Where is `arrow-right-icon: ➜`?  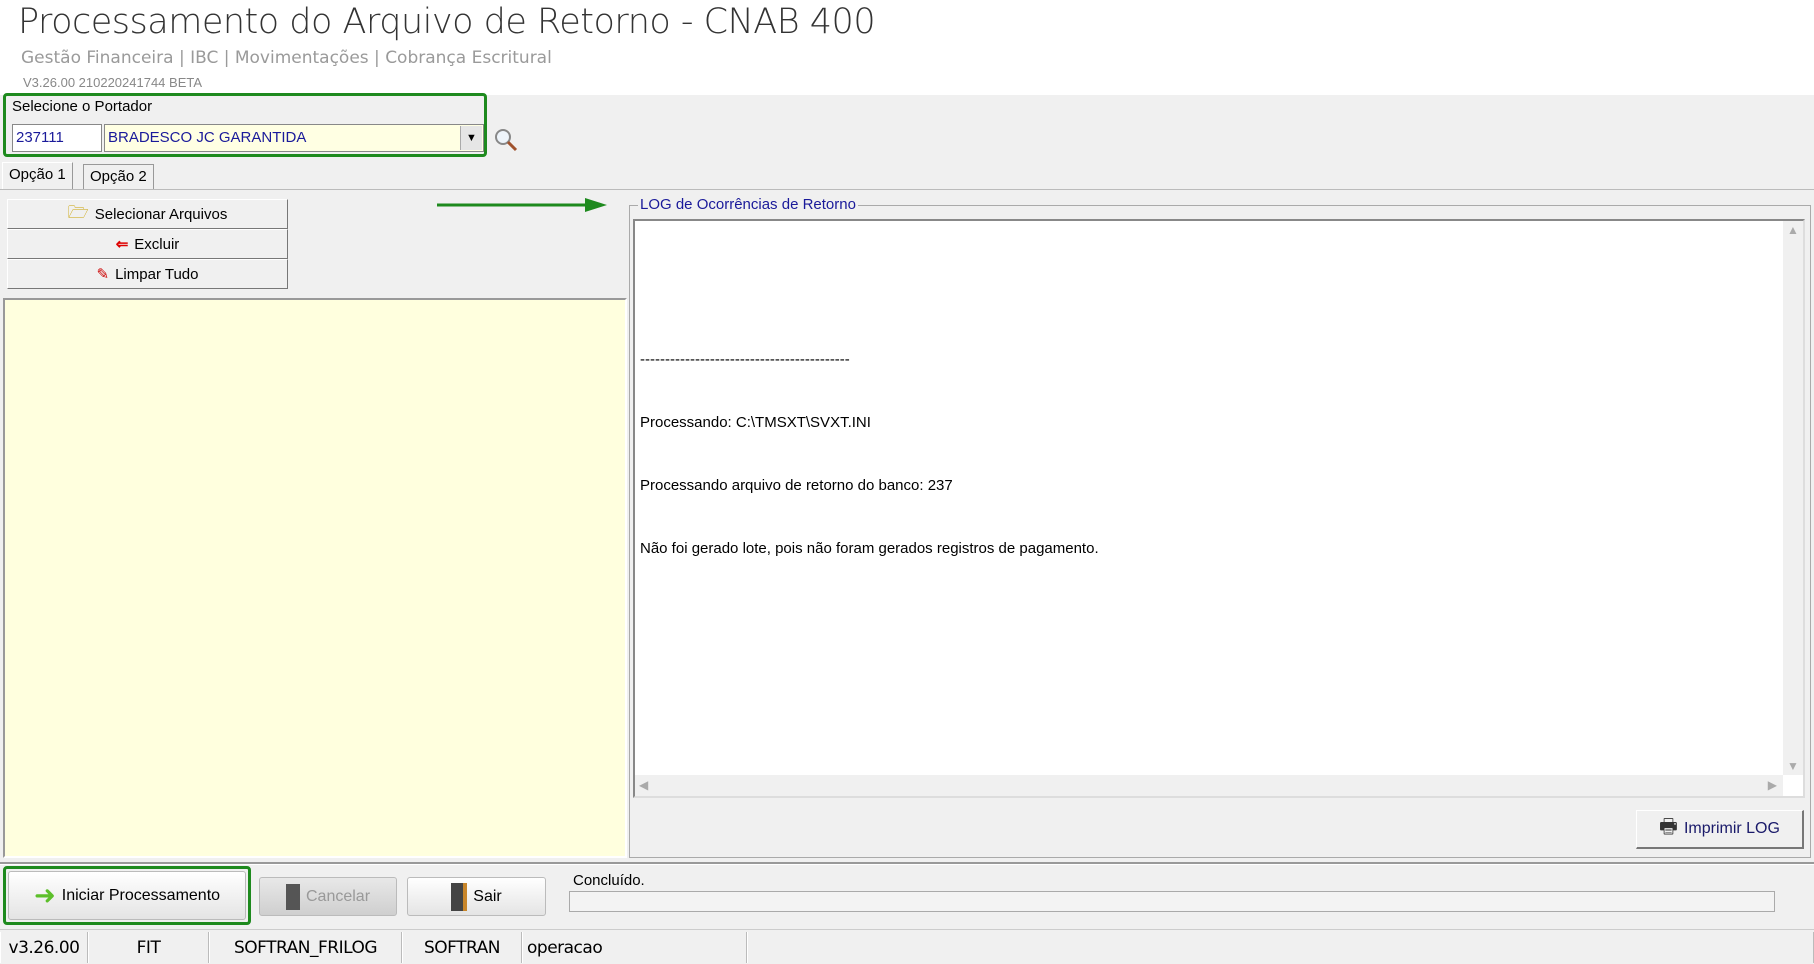 arrow-right-icon: ➜ is located at coordinates (44, 895).